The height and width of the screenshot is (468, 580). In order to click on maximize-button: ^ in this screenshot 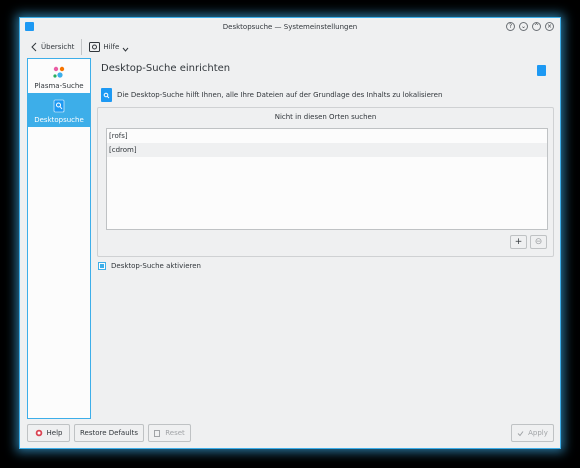, I will do `click(536, 26)`.